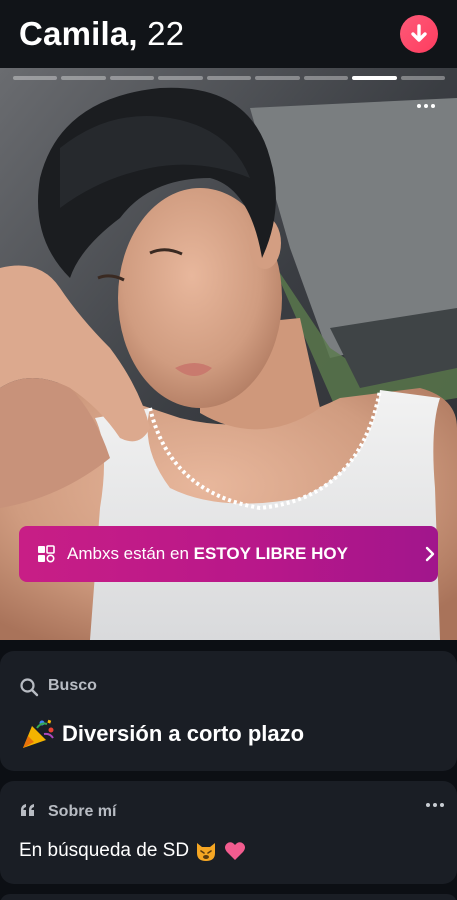 The height and width of the screenshot is (900, 457). I want to click on cat-face-emoji, so click(206, 852).